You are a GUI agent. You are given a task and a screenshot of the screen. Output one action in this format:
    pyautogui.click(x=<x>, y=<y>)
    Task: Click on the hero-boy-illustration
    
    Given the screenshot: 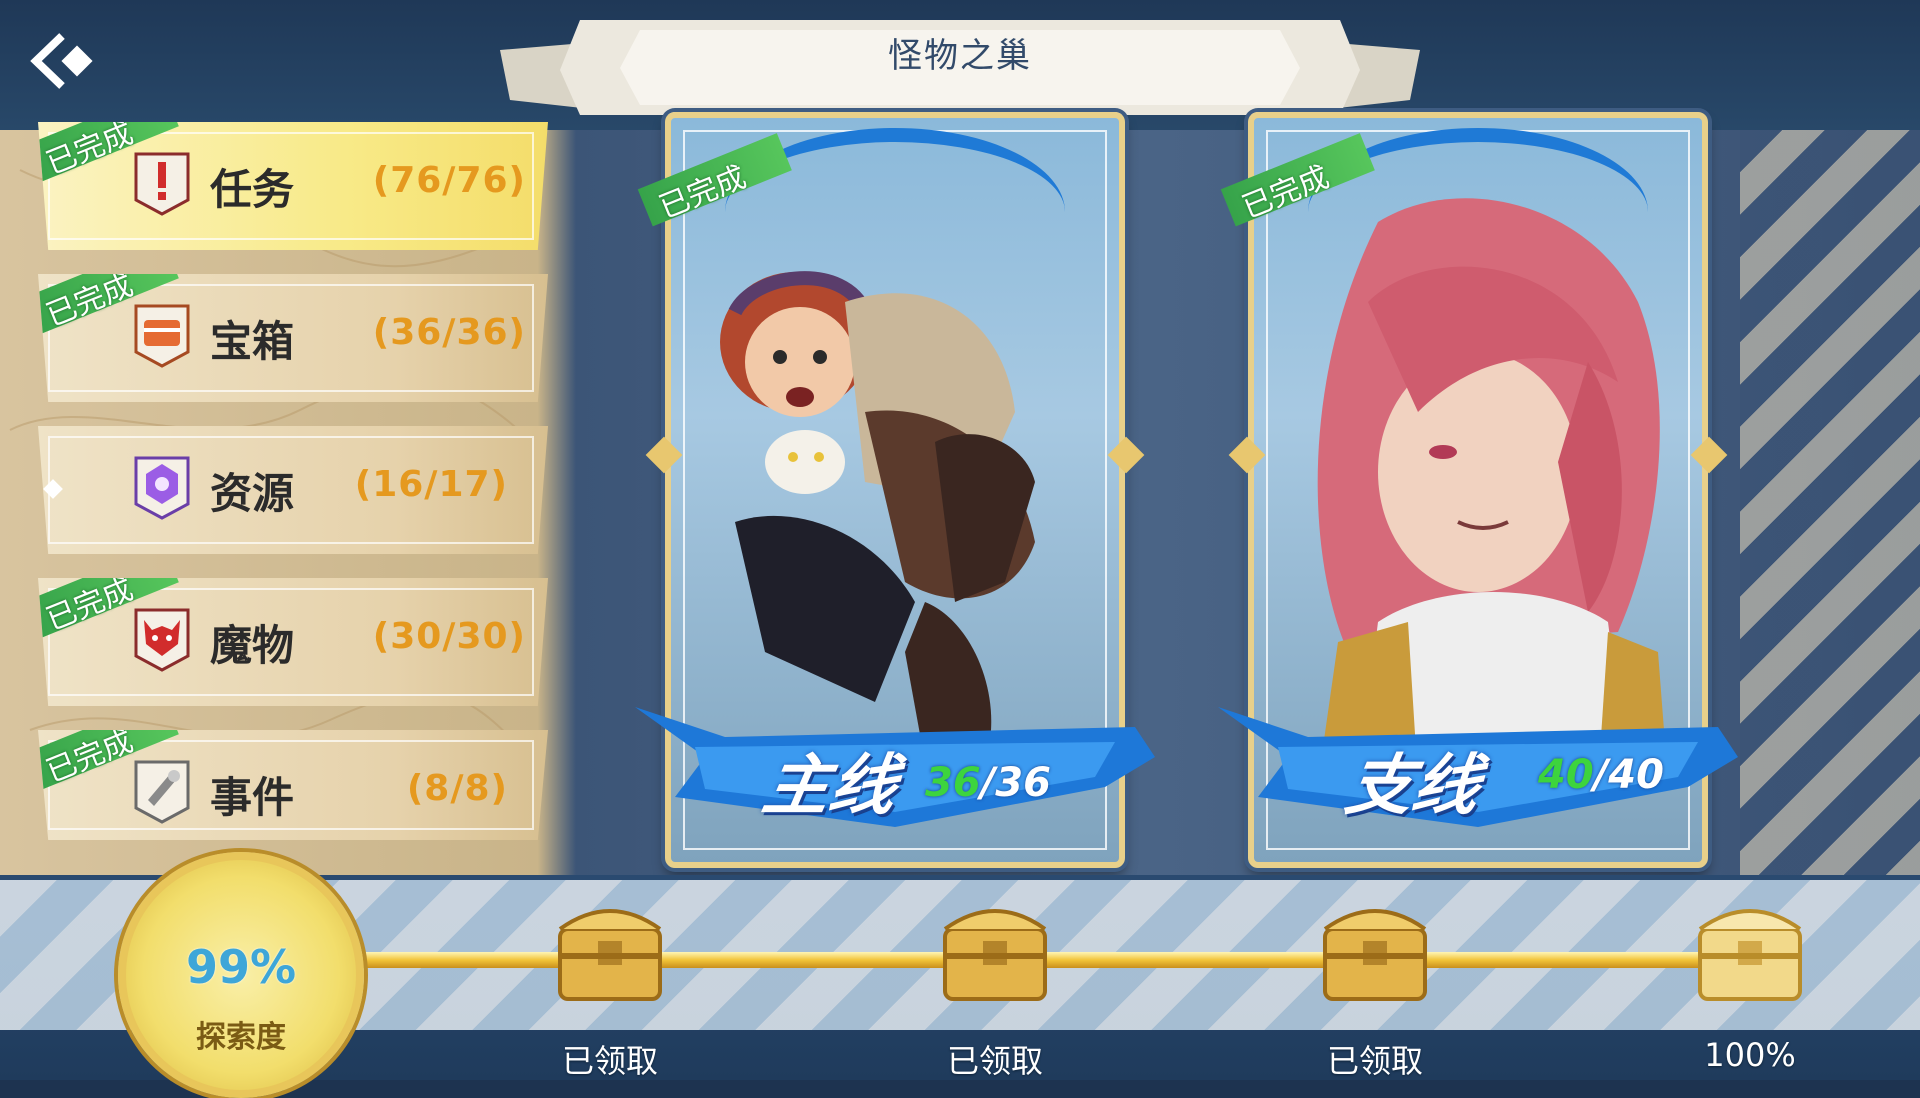 What is the action you would take?
    pyautogui.click(x=877, y=516)
    